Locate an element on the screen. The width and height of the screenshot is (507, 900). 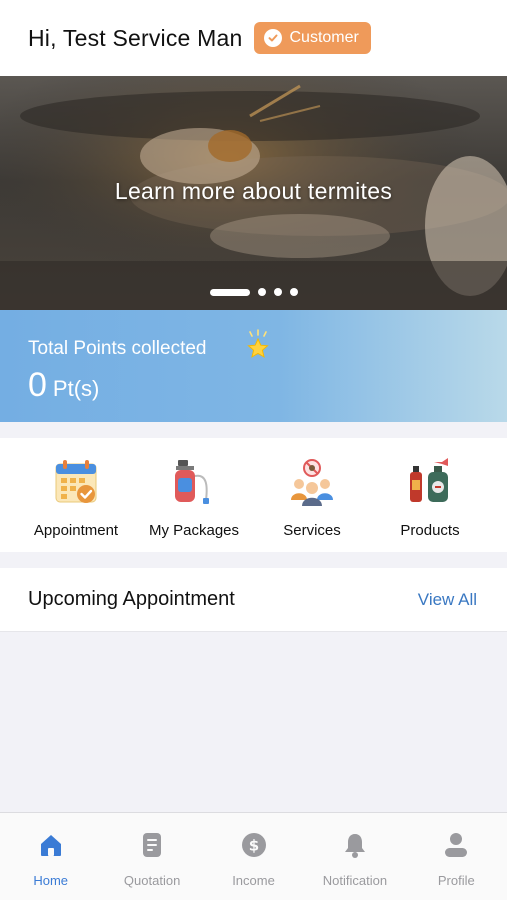
nav-item-home: Home is located at coordinates (50, 856).